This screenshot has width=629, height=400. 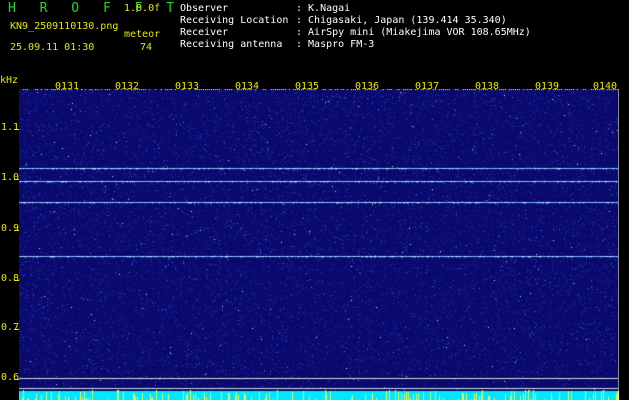 What do you see at coordinates (413, 32) in the screenshot?
I see `info-value: : AirSpy mini (Miakejima VOR 108.65MHz)` at bounding box center [413, 32].